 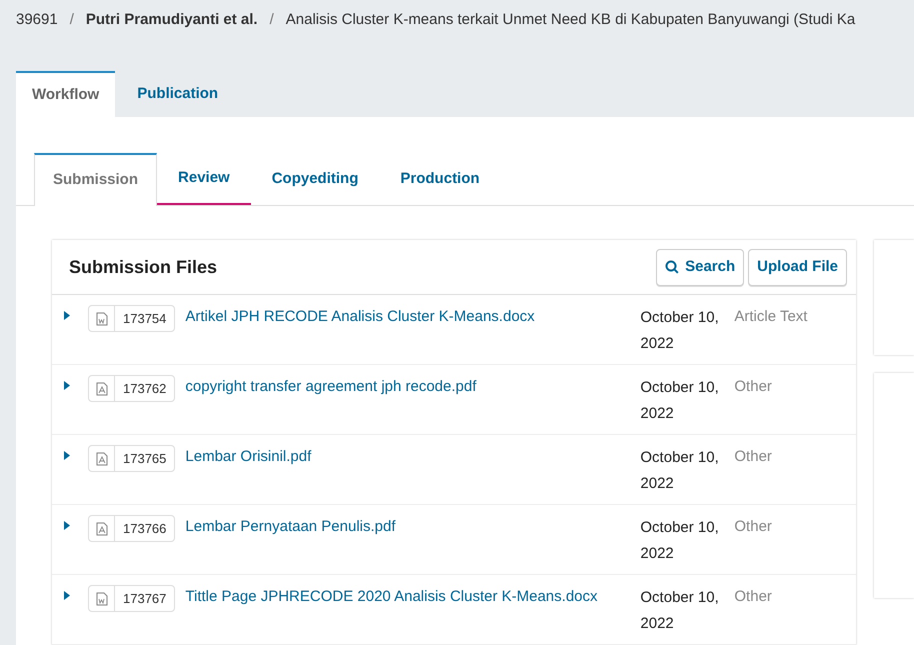 What do you see at coordinates (412, 404) in the screenshot?
I see `file-name-link: copyright transfer agreement jph recode.pdf` at bounding box center [412, 404].